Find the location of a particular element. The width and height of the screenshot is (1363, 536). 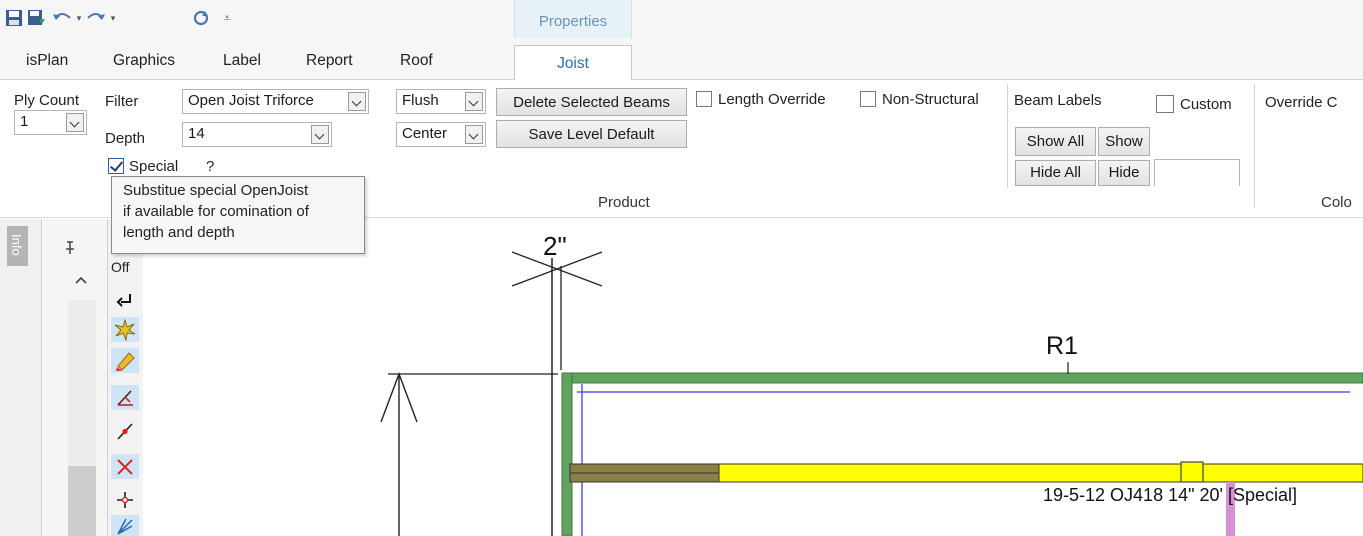

non-structural-label: Non-Structural is located at coordinates (930, 99).